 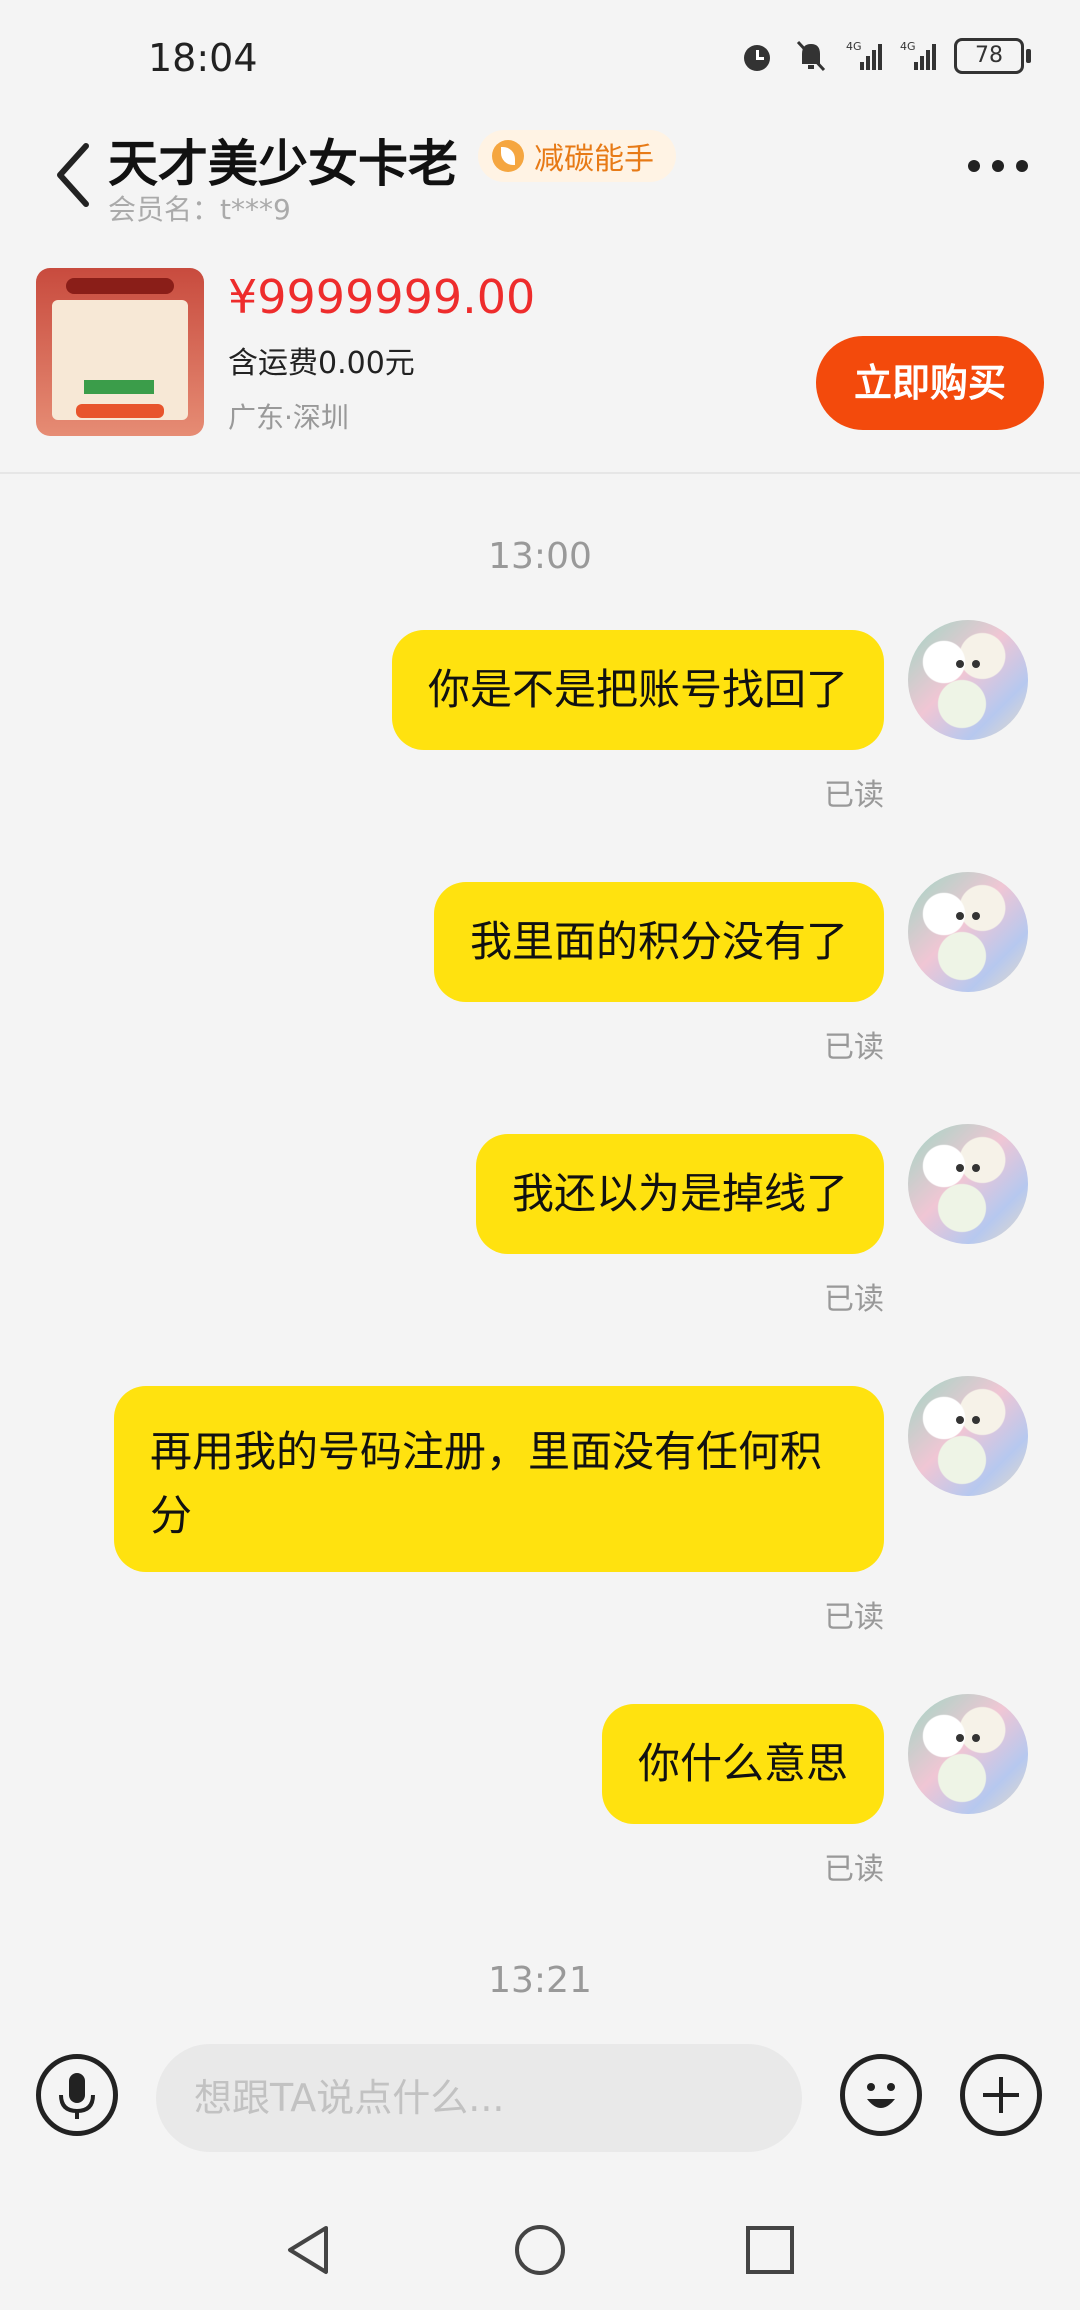 I want to click on message-bubble: 我里面的积分没有了, so click(x=658, y=942).